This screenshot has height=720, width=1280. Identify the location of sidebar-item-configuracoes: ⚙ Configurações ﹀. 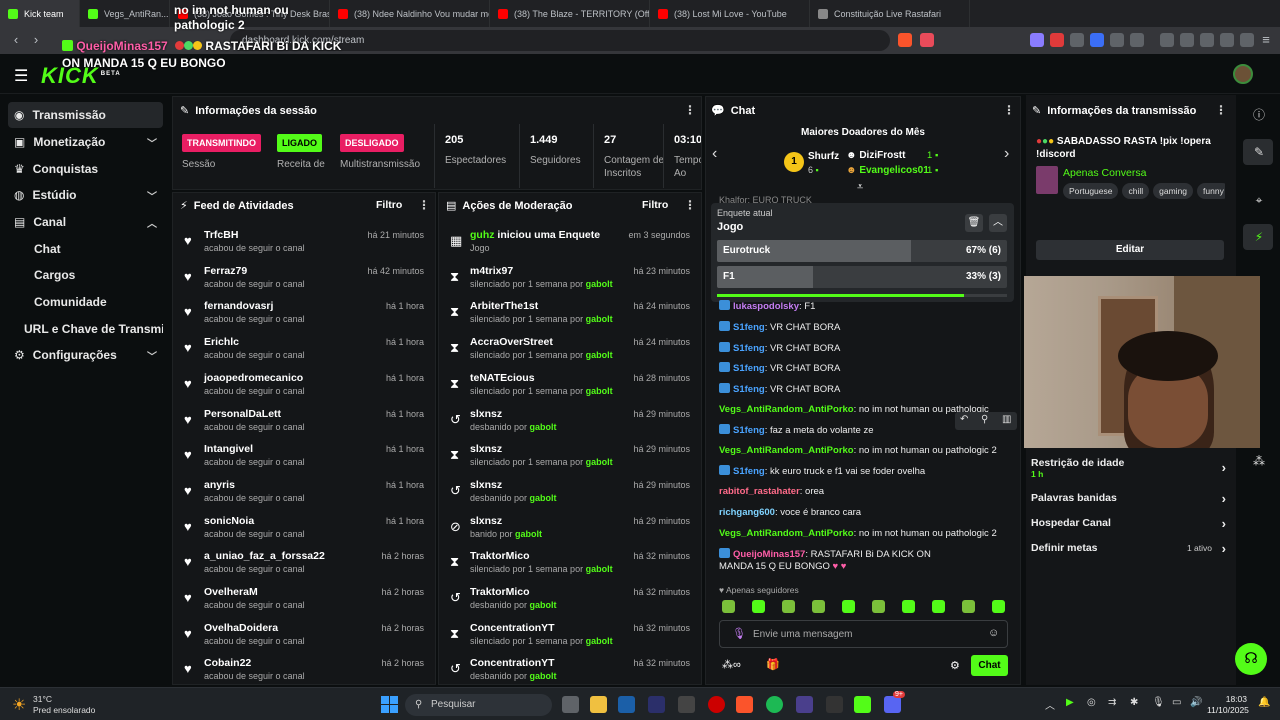
(85, 355).